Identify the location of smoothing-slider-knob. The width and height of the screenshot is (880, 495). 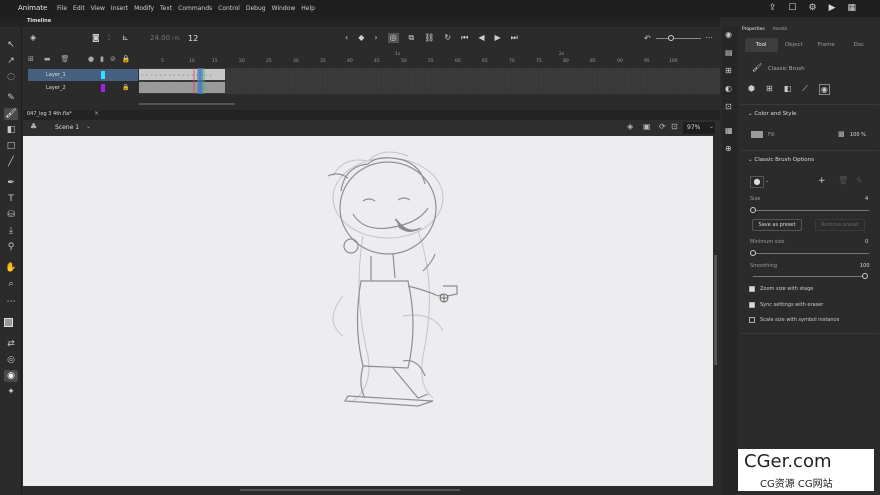
(865, 276).